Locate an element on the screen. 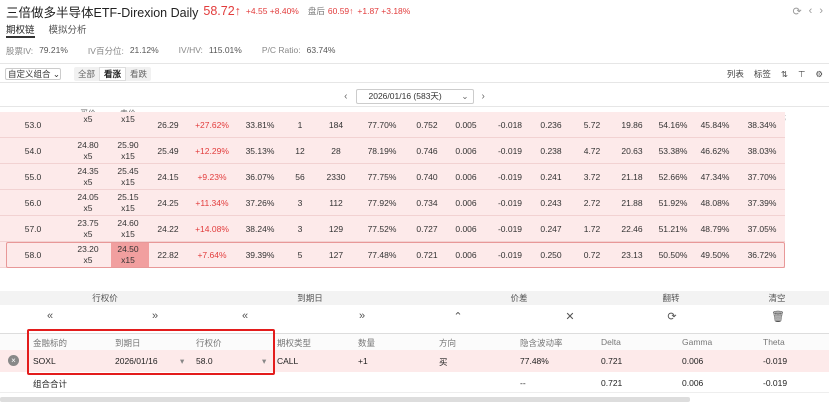 The height and width of the screenshot is (403, 829). filter-put: 看跌 is located at coordinates (138, 74).